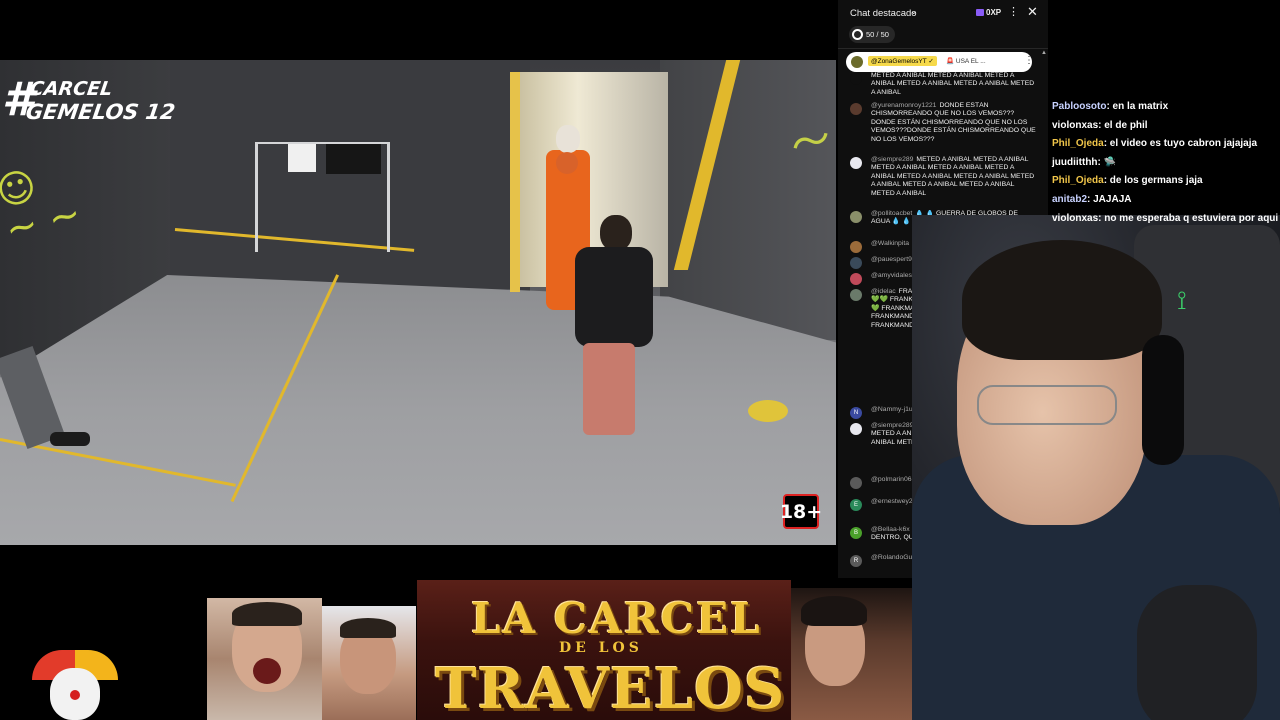 This screenshot has height=720, width=1280. Describe the element at coordinates (50, 390) in the screenshot. I see `video-person-left-edge` at that location.